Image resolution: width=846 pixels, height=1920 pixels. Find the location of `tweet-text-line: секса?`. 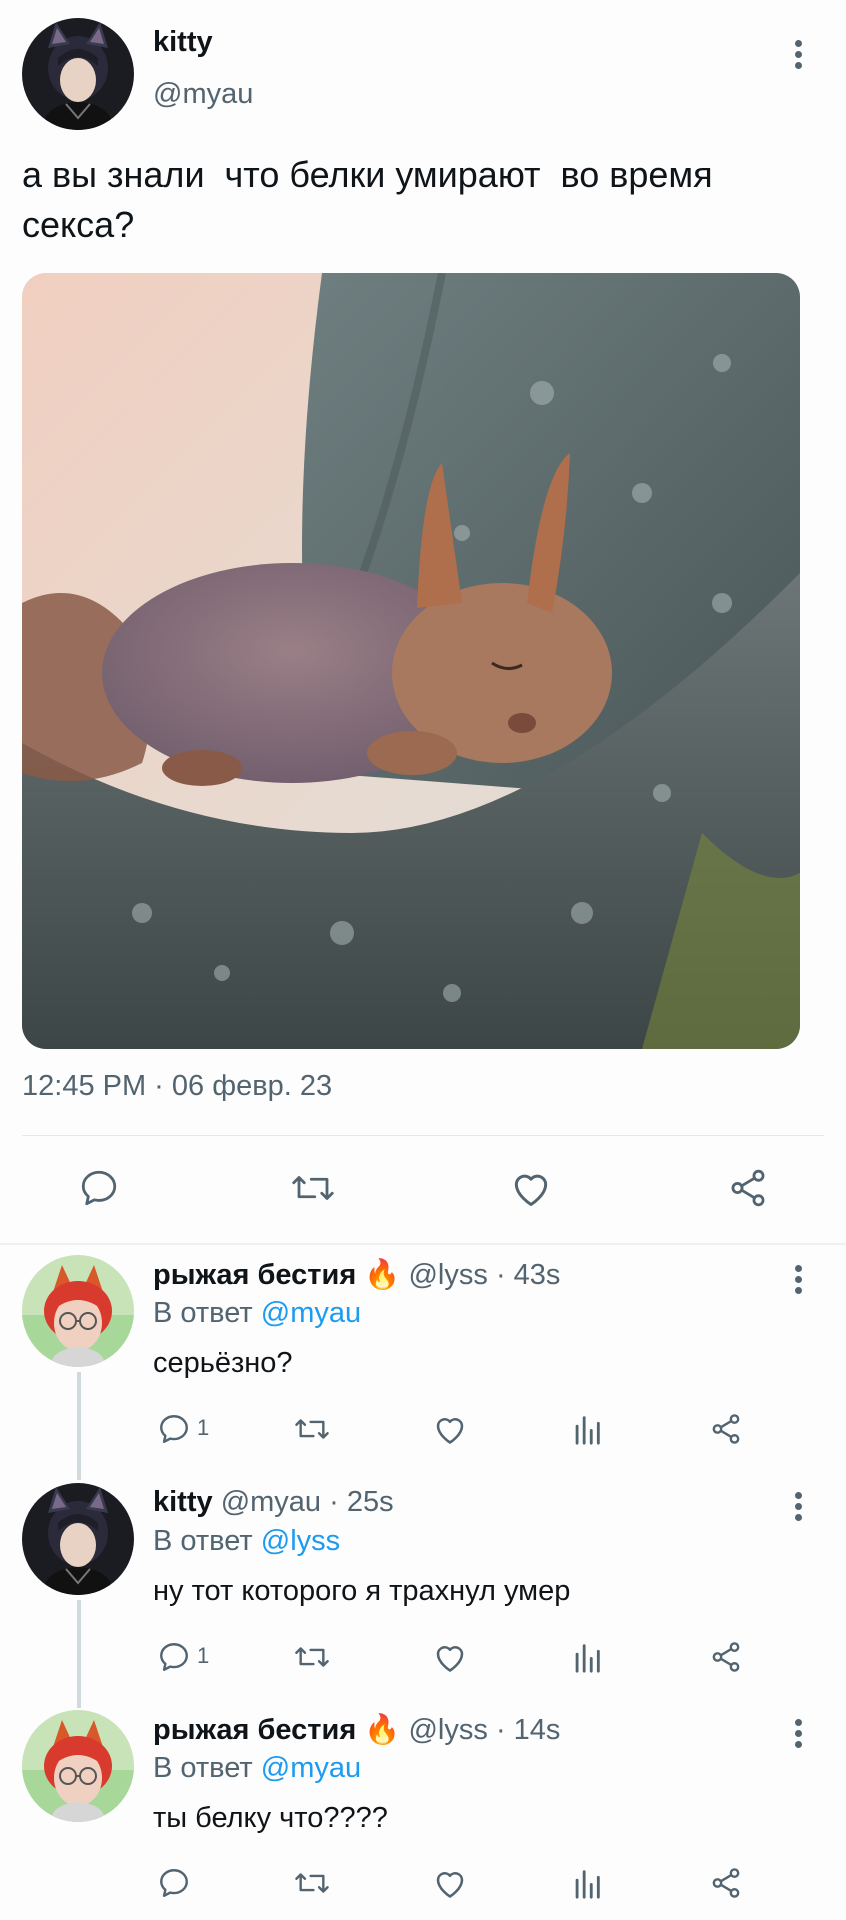

tweet-text-line: секса? is located at coordinates (78, 224).